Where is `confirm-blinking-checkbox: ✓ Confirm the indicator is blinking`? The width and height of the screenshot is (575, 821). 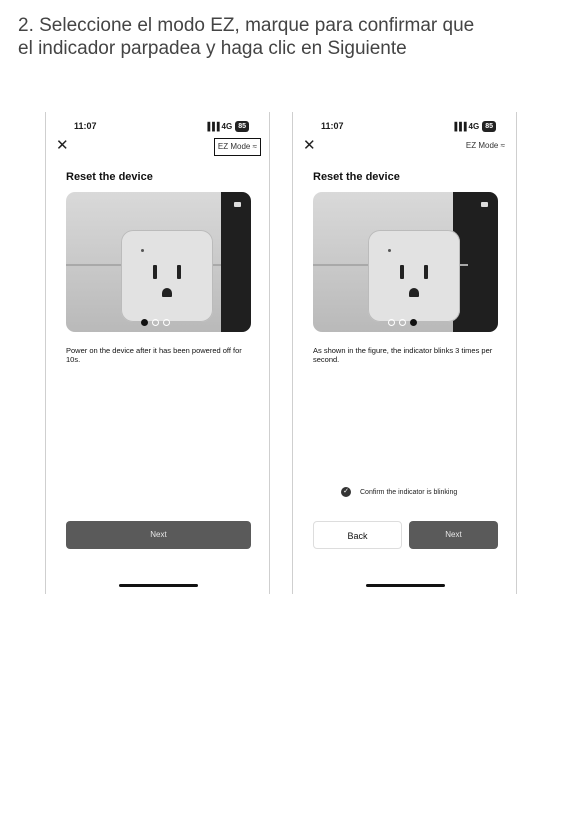
confirm-blinking-checkbox: ✓ Confirm the indicator is blinking is located at coordinates (399, 492).